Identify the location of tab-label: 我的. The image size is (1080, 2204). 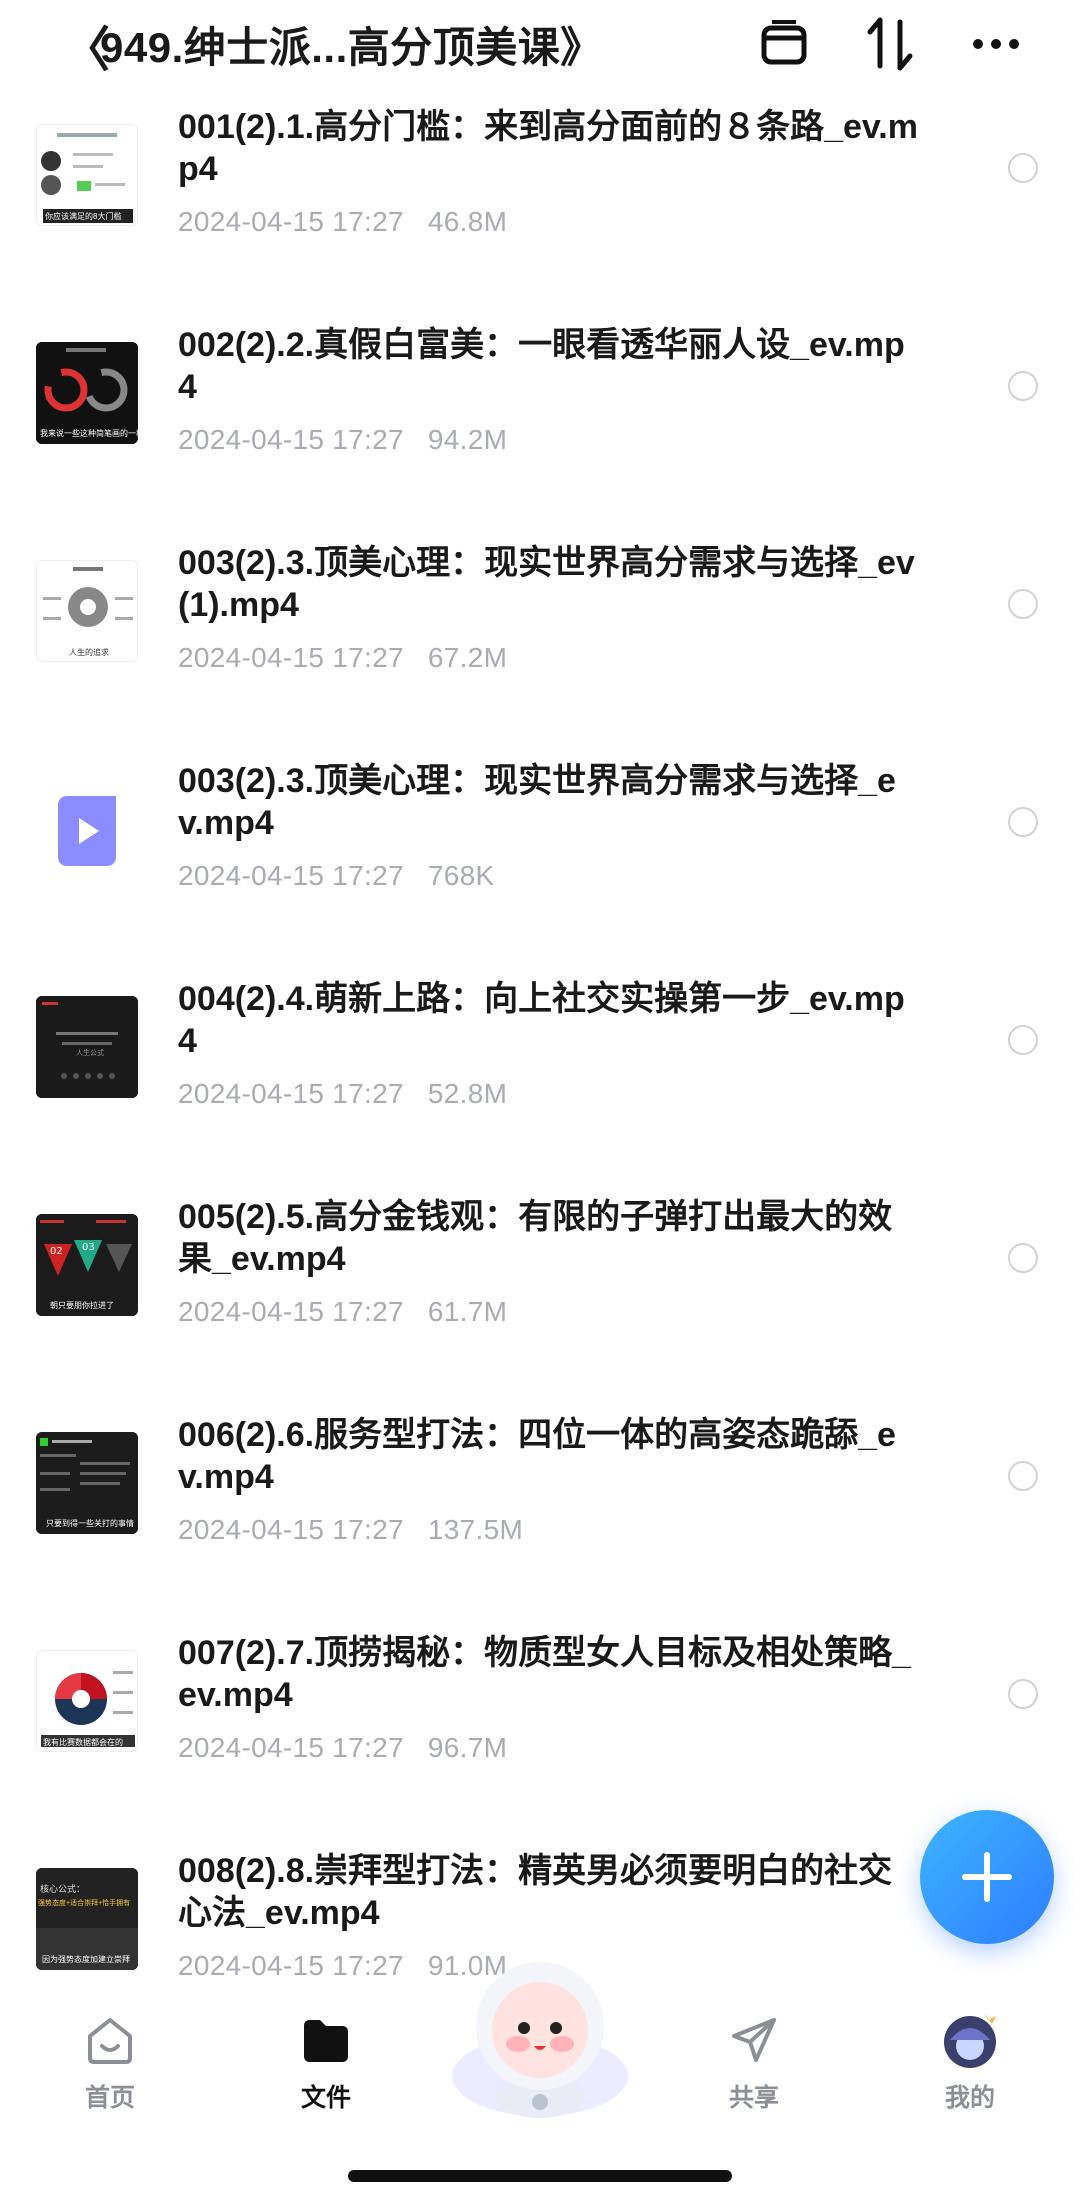
(969, 2098).